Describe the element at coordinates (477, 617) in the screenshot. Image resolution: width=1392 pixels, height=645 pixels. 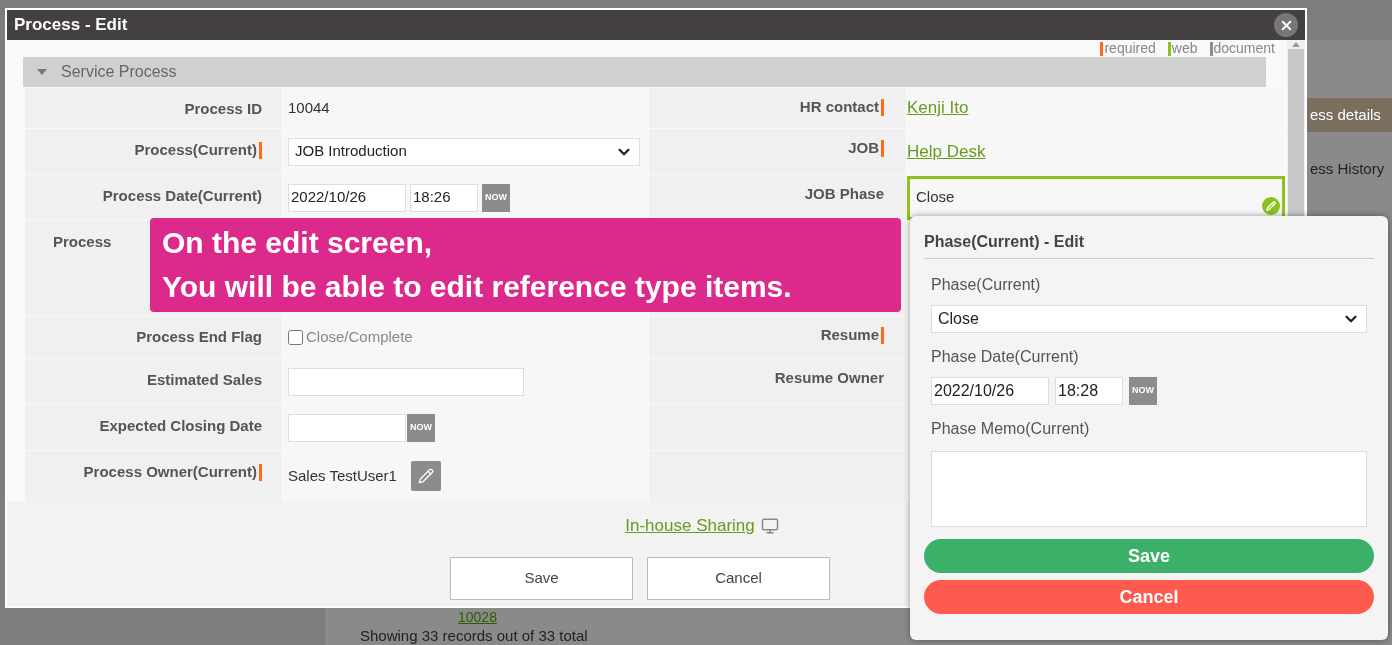
I see `record-link: 10028` at that location.